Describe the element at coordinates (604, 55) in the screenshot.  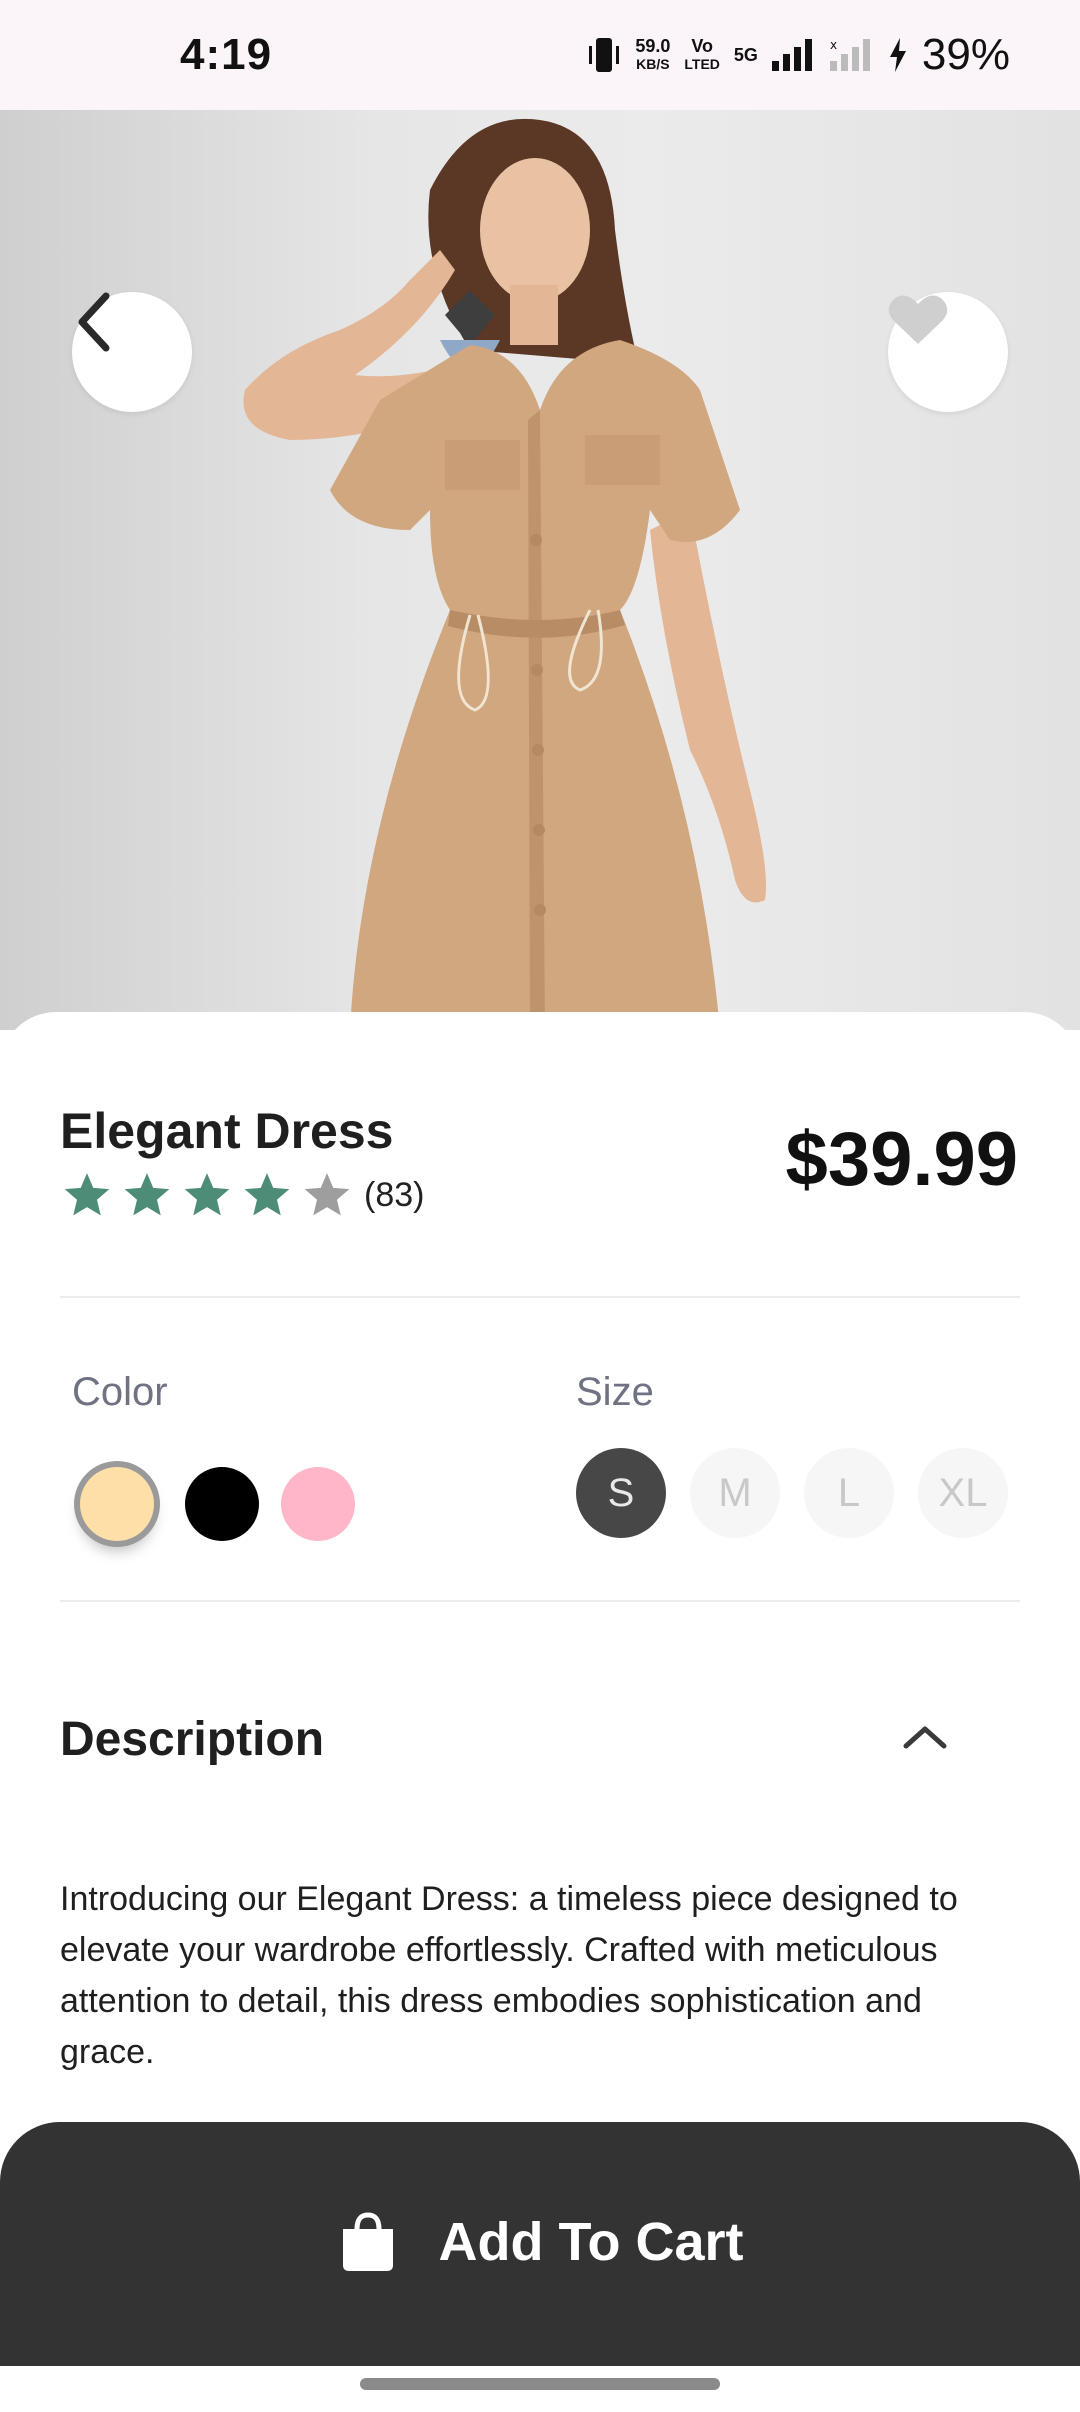
I see `vibrate-icon` at that location.